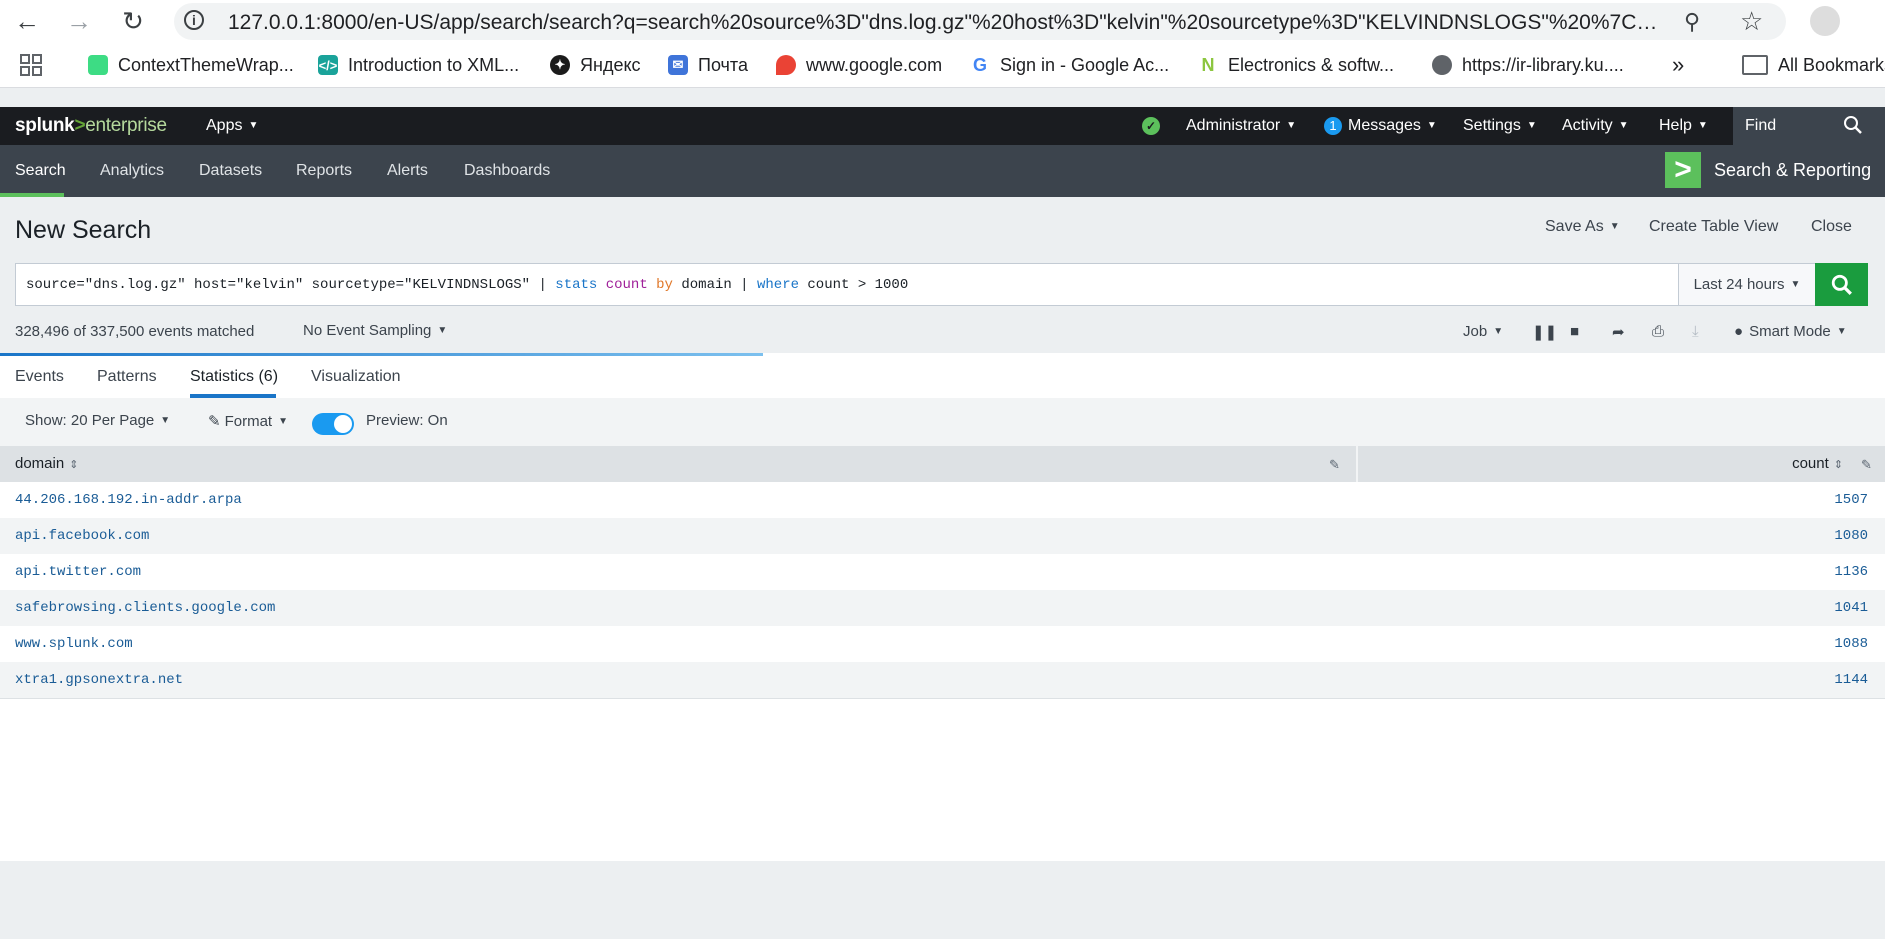  I want to click on tab-statistics: Statistics (6), so click(234, 377).